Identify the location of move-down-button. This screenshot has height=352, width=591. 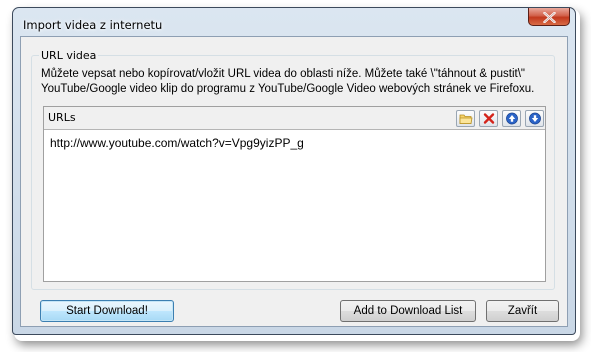
(534, 118).